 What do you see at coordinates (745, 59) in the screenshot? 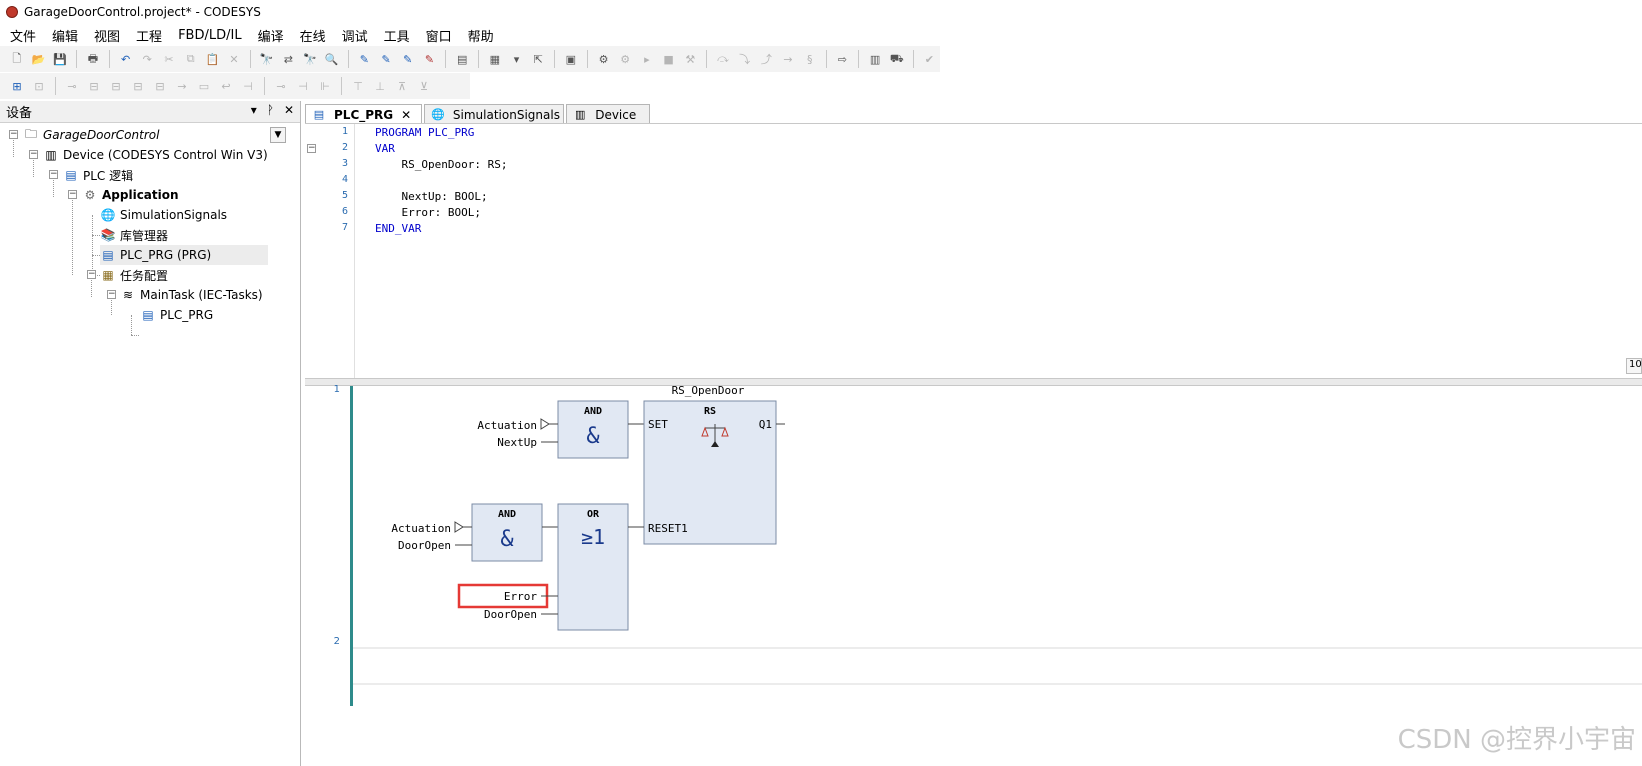
I see `step-into-icon: ⤵` at bounding box center [745, 59].